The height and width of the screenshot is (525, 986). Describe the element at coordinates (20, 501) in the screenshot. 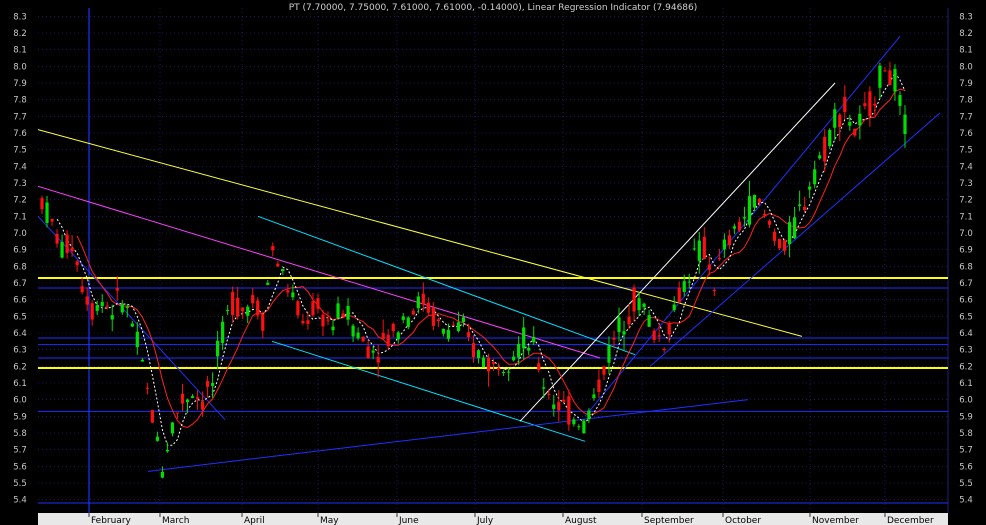

I see `y-tick-left-label: 5.4` at that location.